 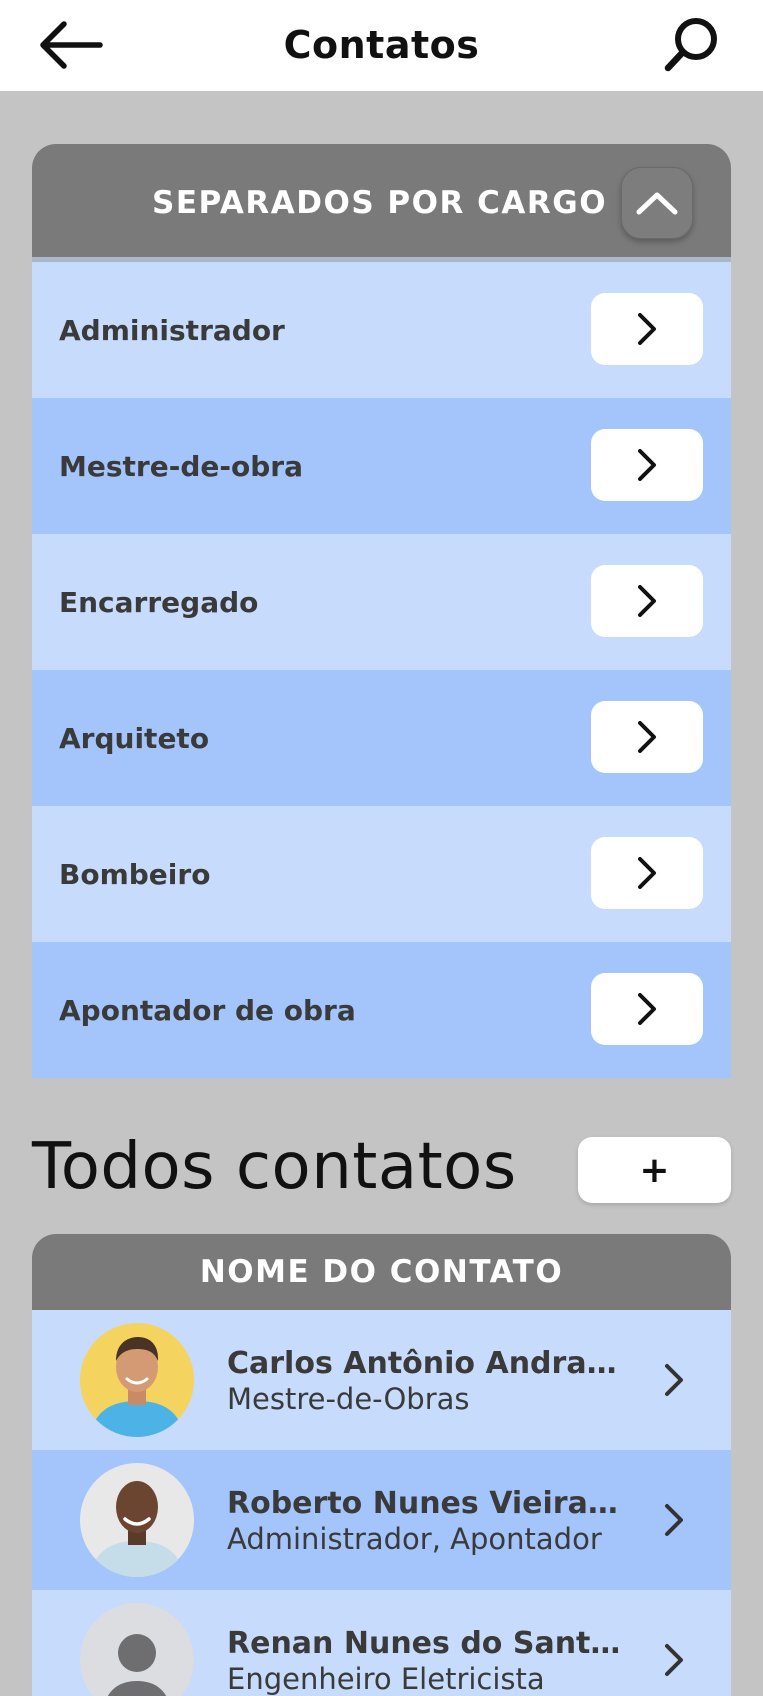 I want to click on user-placeholder-icon, so click(x=137, y=1649).